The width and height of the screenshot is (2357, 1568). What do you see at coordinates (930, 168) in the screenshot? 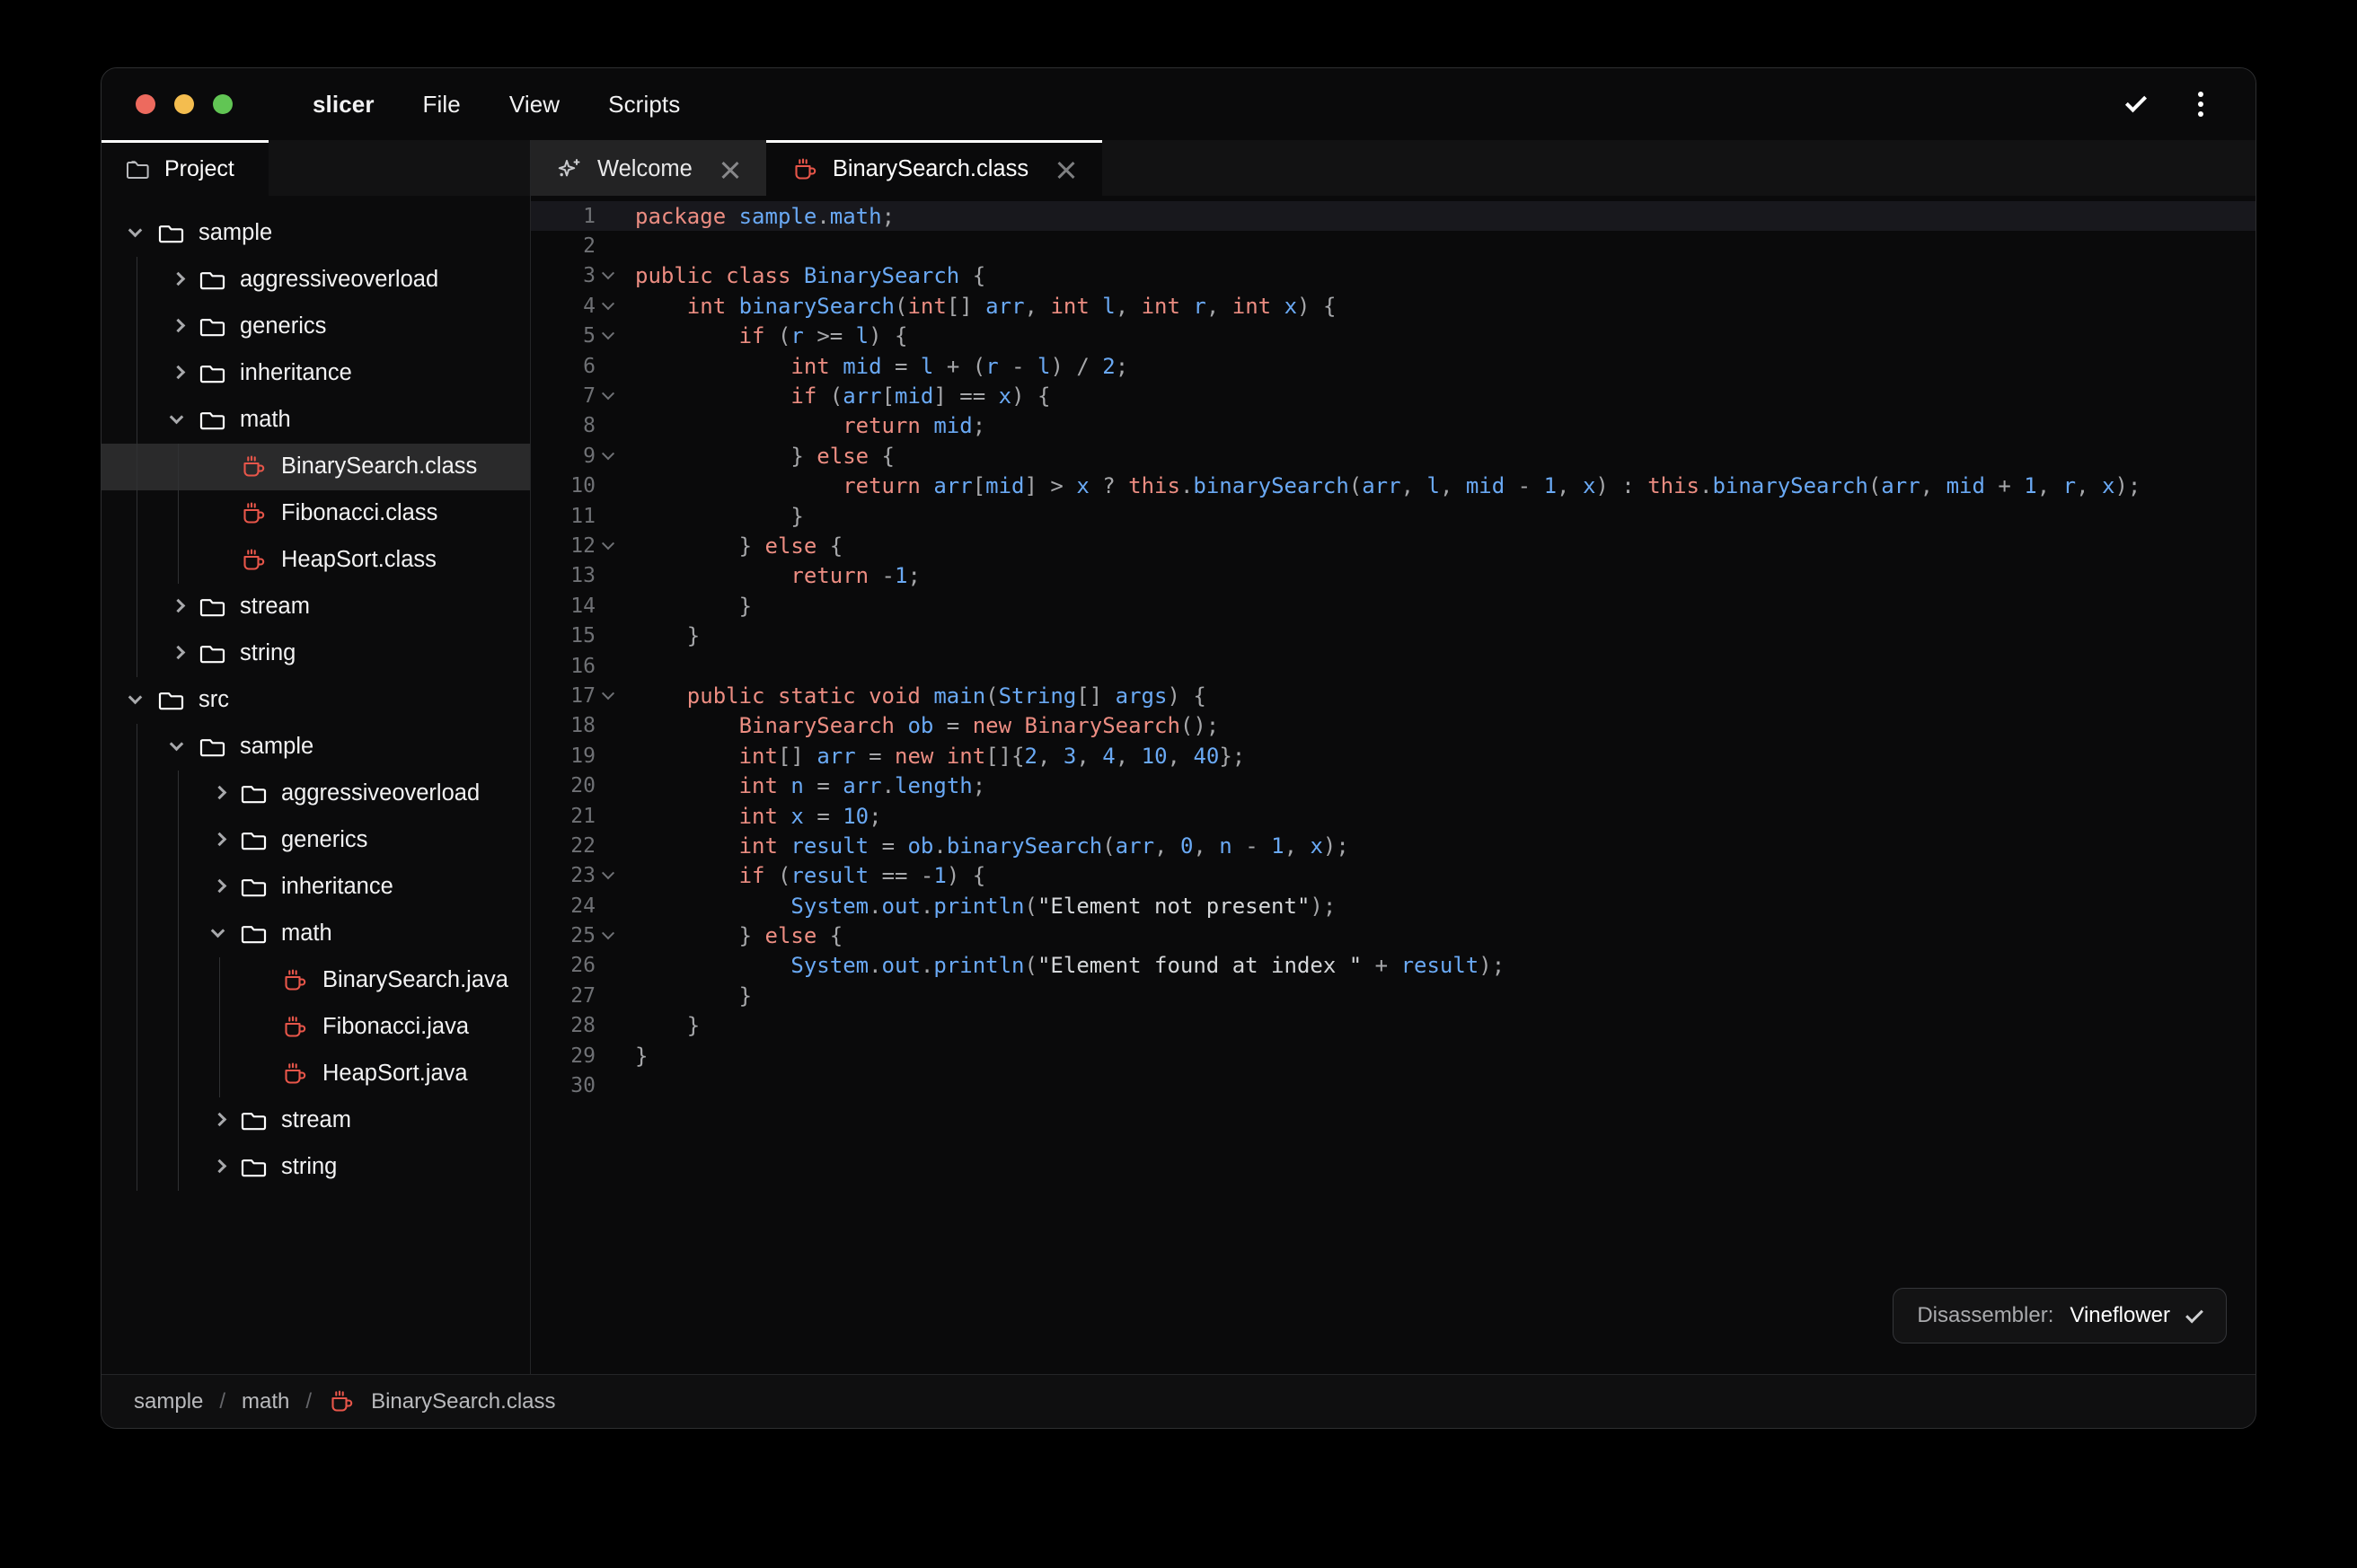
I see `editor-tab-label: BinarySearch.class` at bounding box center [930, 168].